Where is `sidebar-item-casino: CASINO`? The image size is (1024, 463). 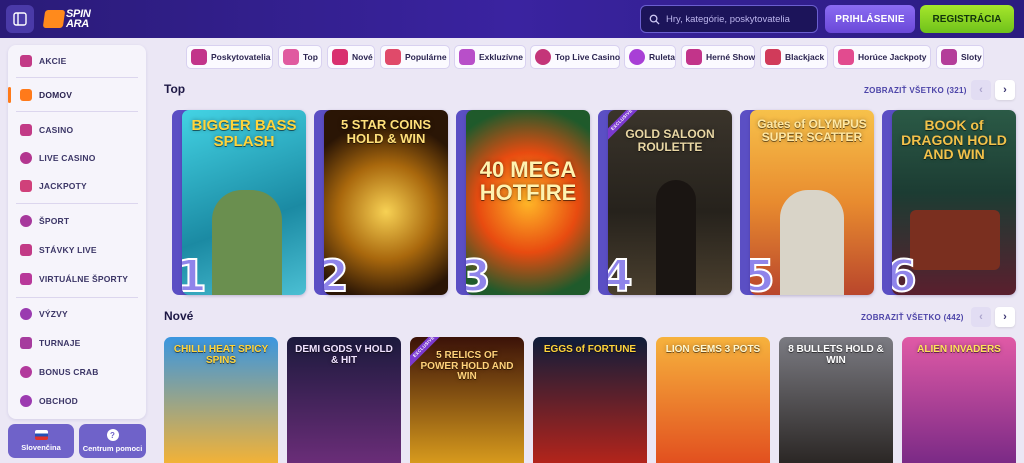
sidebar-item-casino: CASINO is located at coordinates (77, 130).